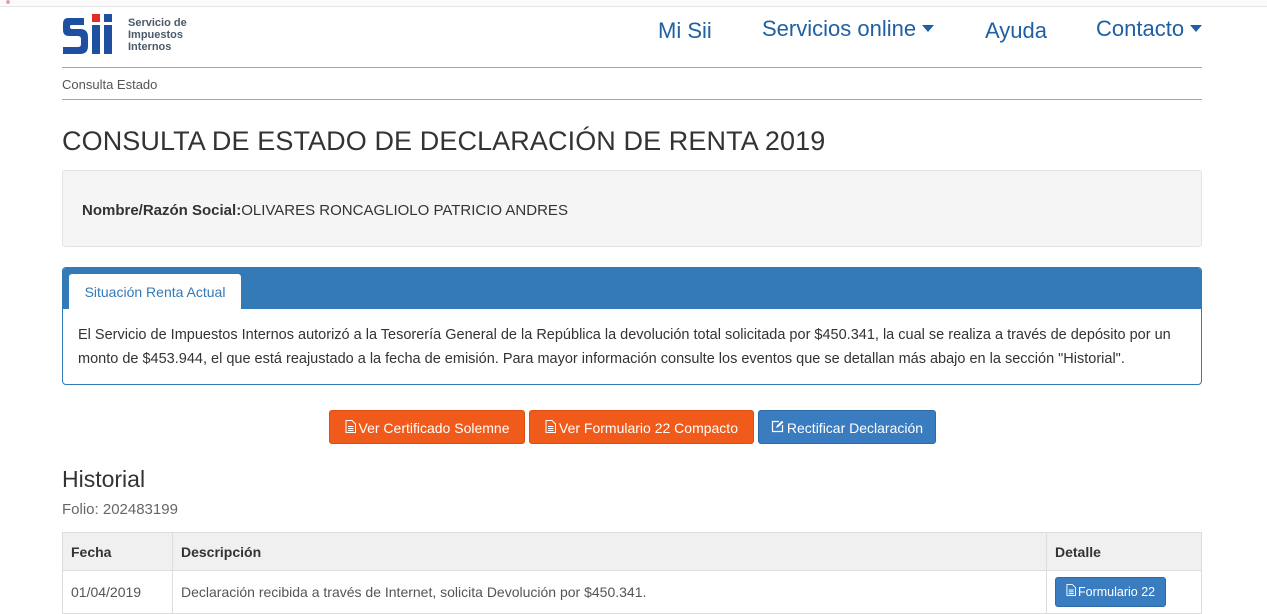  What do you see at coordinates (117, 551) in the screenshot?
I see `column-header-fecha: Fecha` at bounding box center [117, 551].